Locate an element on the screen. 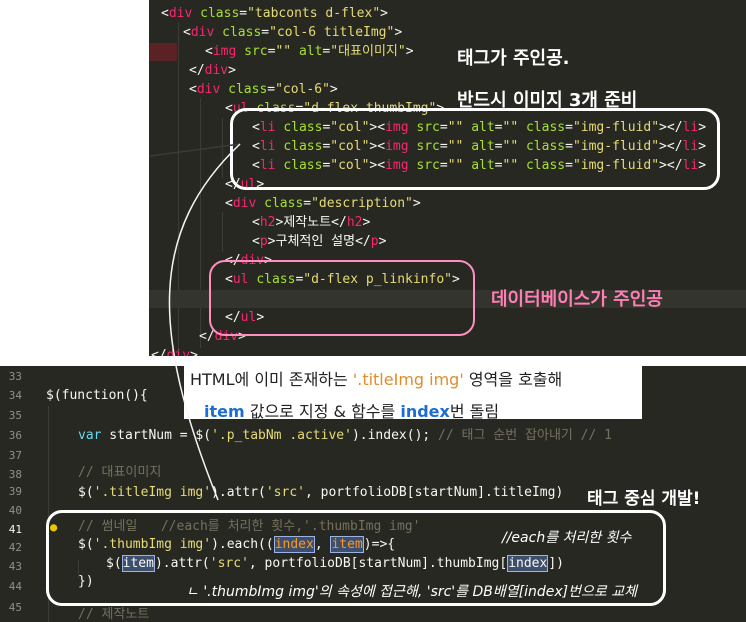 Image resolution: width=746 pixels, height=622 pixels. line-number-gutter: 33 34 35 36 37 38 39 40 41 42 43 44 45 is located at coordinates (18, 494).